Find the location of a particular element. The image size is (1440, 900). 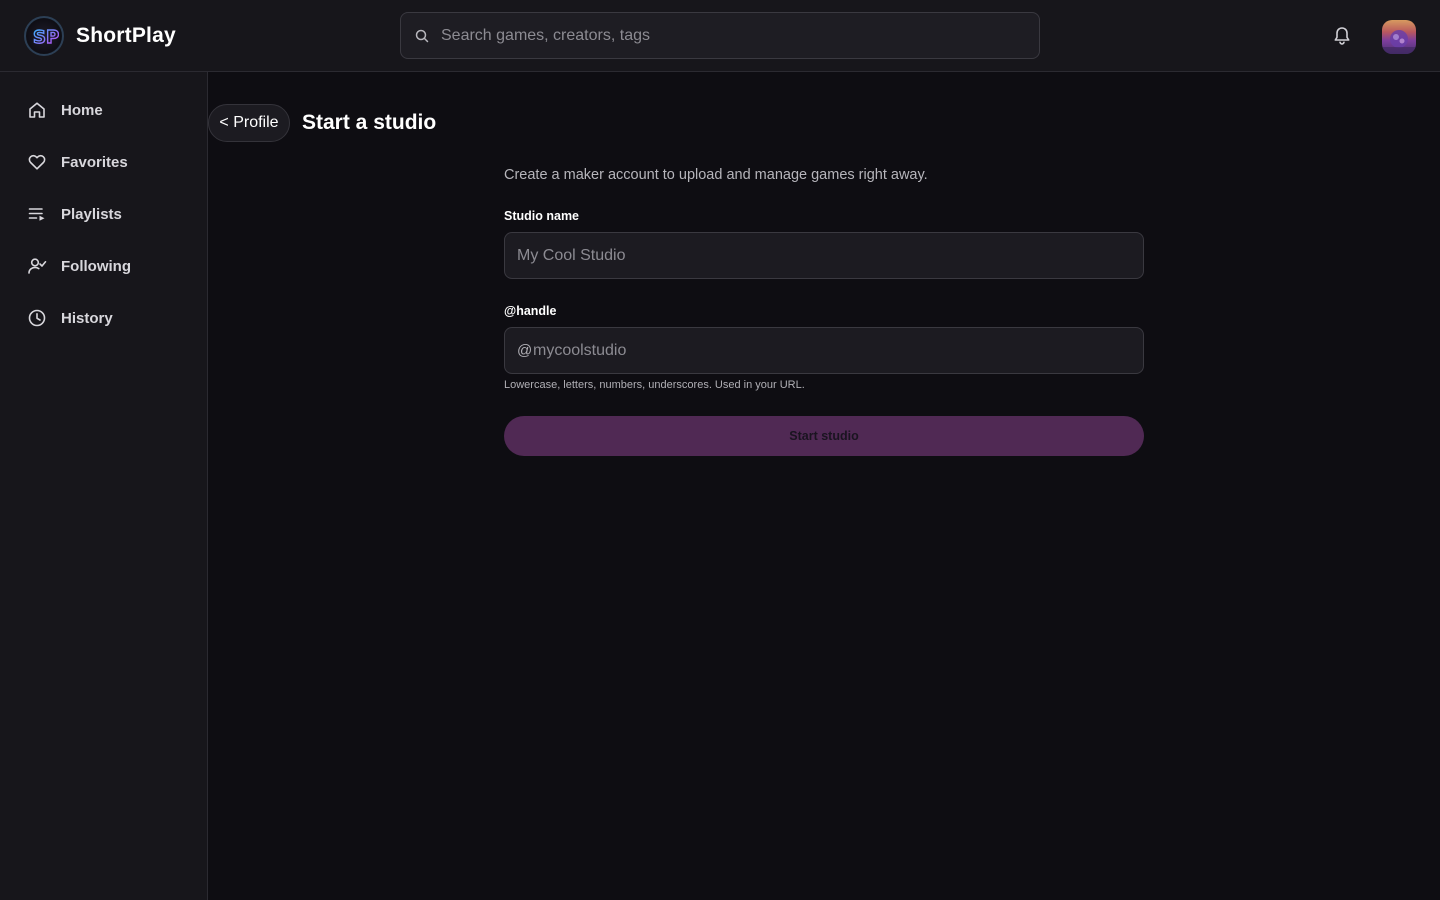

sidebar-item-label: History is located at coordinates (87, 318).